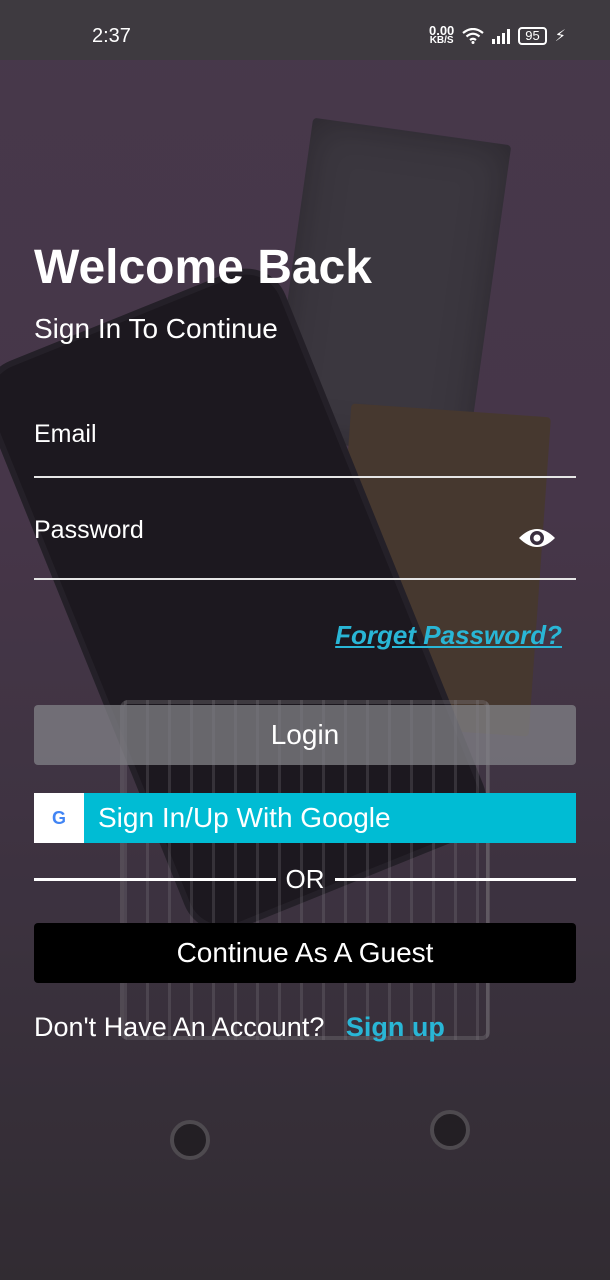 Image resolution: width=610 pixels, height=1280 pixels. I want to click on or-divider: OR, so click(305, 879).